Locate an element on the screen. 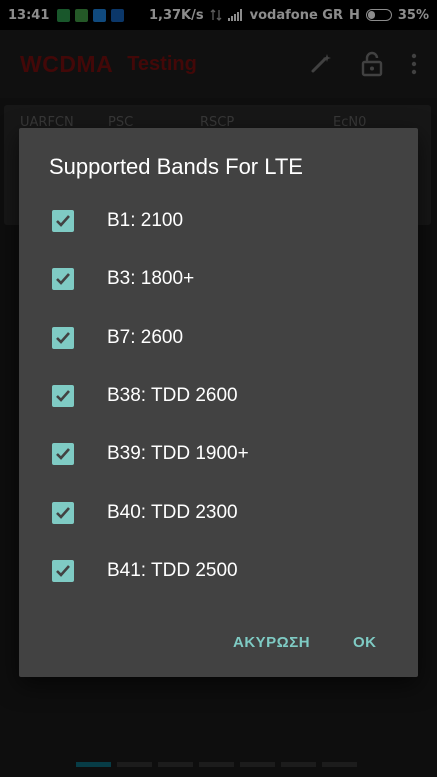 The width and height of the screenshot is (437, 777). band-label: B1: 2100 is located at coordinates (145, 220).